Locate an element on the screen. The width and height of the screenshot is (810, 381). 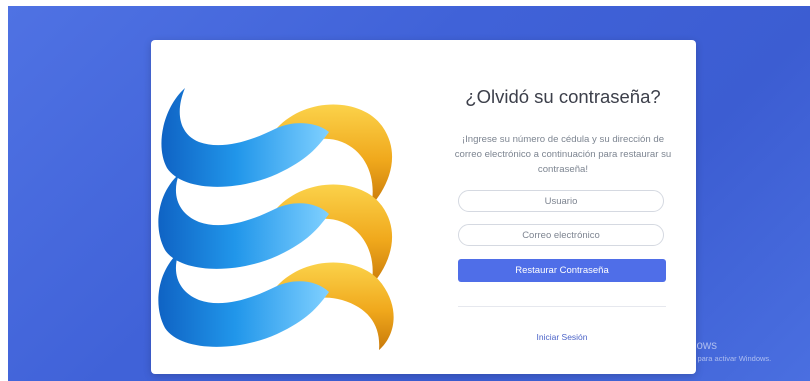
logo-band-bottom is located at coordinates (276, 301).